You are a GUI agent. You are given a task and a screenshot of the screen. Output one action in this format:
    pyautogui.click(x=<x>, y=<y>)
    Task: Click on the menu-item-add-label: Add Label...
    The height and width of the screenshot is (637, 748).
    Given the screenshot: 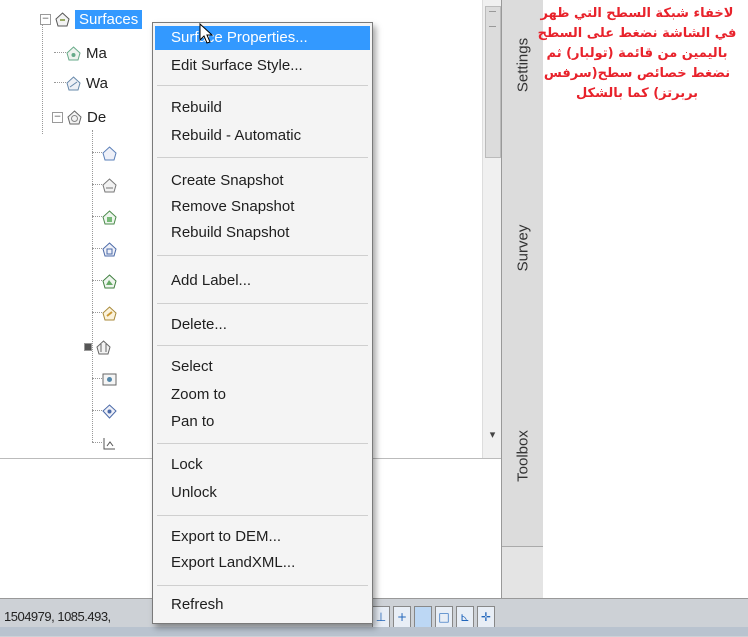 What is the action you would take?
    pyautogui.click(x=262, y=281)
    